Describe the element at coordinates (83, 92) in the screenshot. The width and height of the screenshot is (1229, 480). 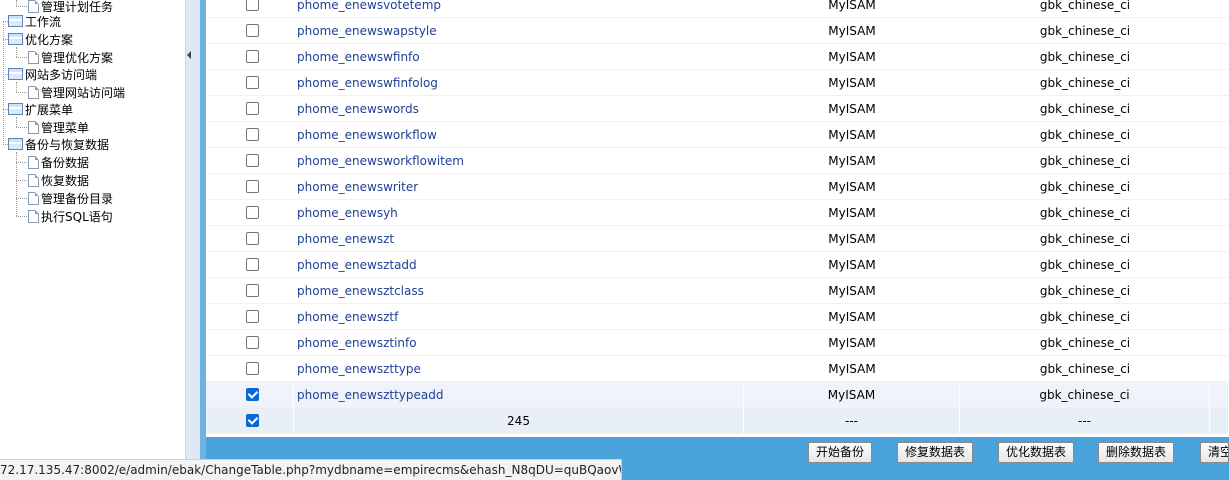
I see `tree-item-label: 管理网站访问端` at that location.